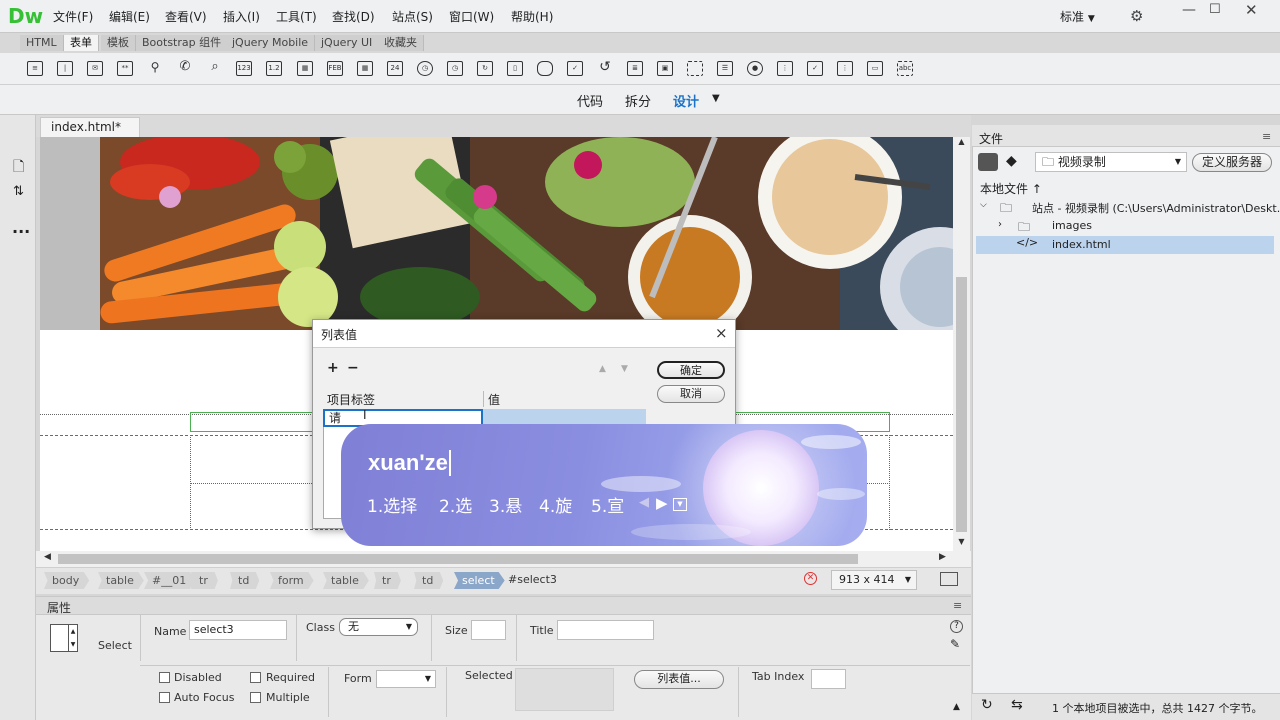  Describe the element at coordinates (987, 705) in the screenshot. I see `refresh-icon: ↻` at that location.